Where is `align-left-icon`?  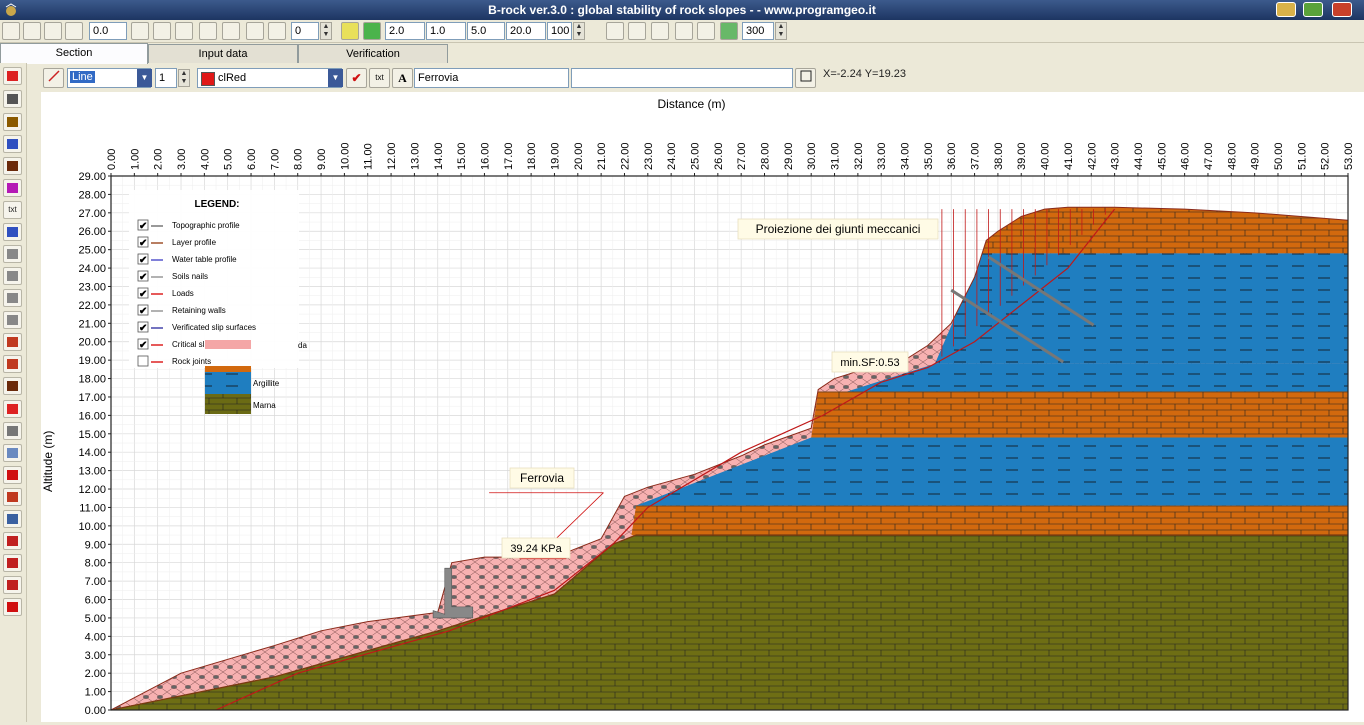 align-left-icon is located at coordinates (162, 31).